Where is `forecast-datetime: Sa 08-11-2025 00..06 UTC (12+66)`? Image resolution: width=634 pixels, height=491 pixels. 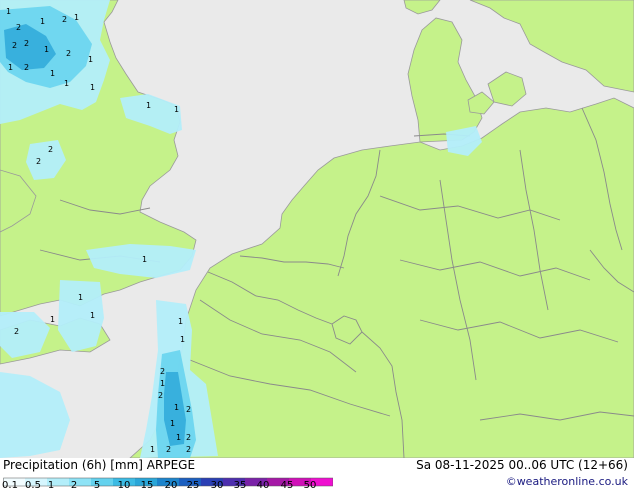 forecast-datetime: Sa 08-11-2025 00..06 UTC (12+66) is located at coordinates (522, 465).